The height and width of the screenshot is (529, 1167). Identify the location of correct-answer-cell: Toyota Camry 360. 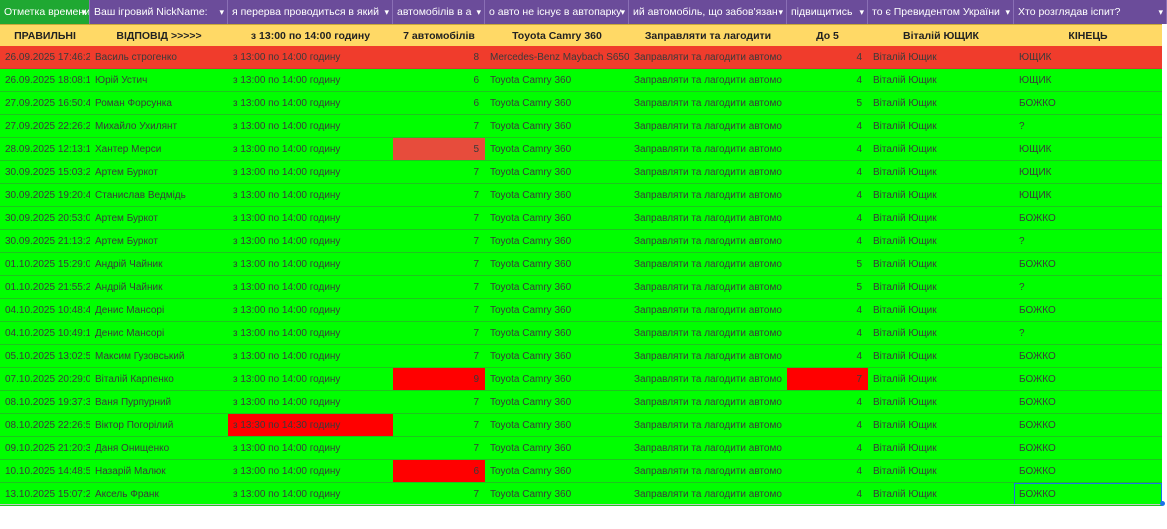
(557, 36).